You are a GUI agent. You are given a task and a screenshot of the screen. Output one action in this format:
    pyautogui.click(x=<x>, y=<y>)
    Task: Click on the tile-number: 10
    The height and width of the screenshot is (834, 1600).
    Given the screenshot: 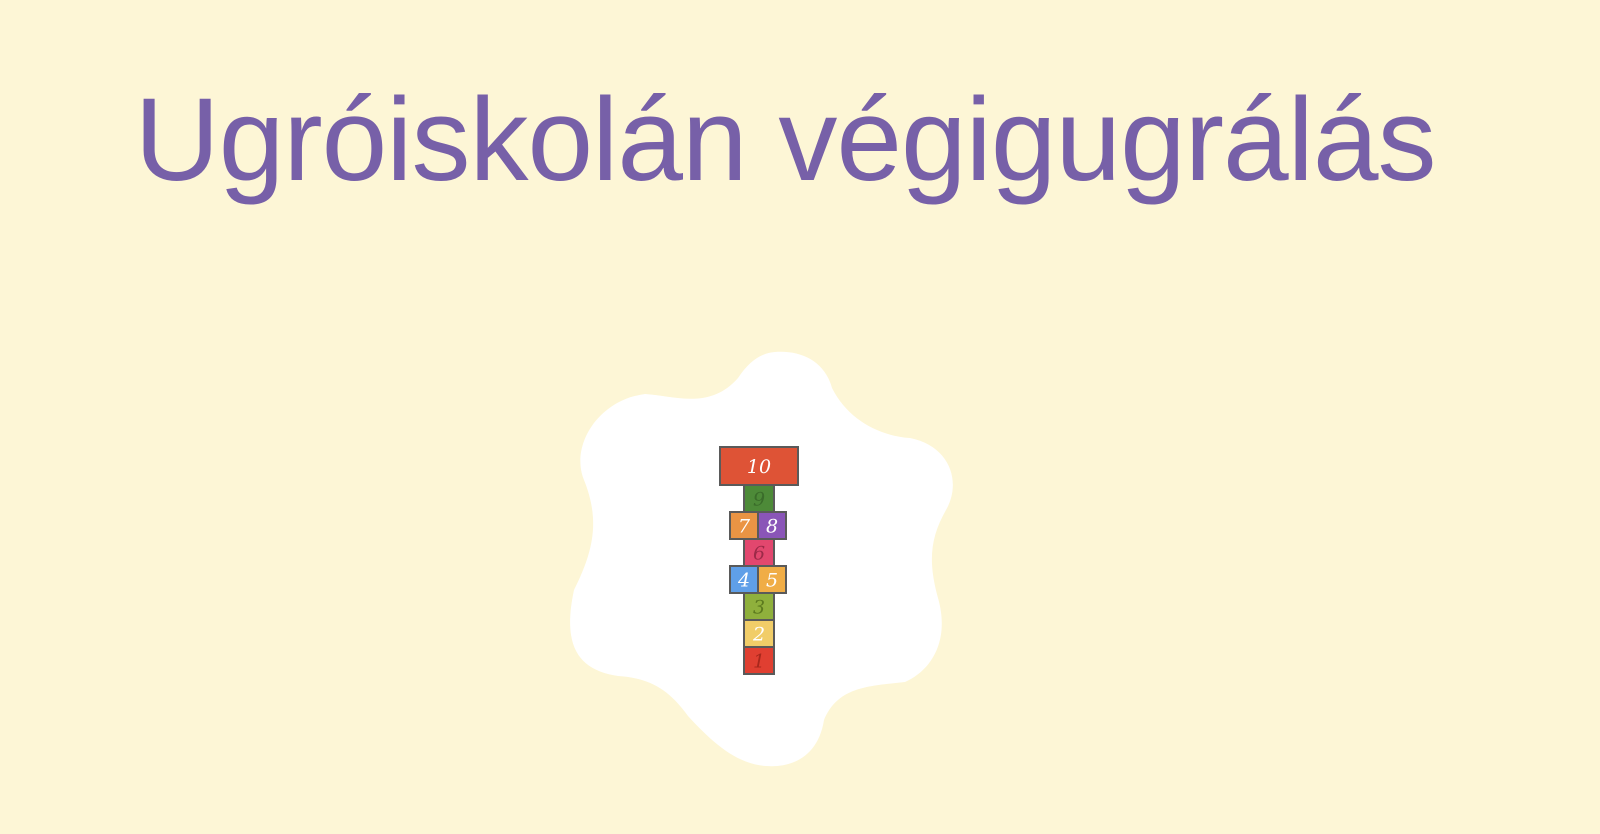 What is the action you would take?
    pyautogui.click(x=759, y=467)
    